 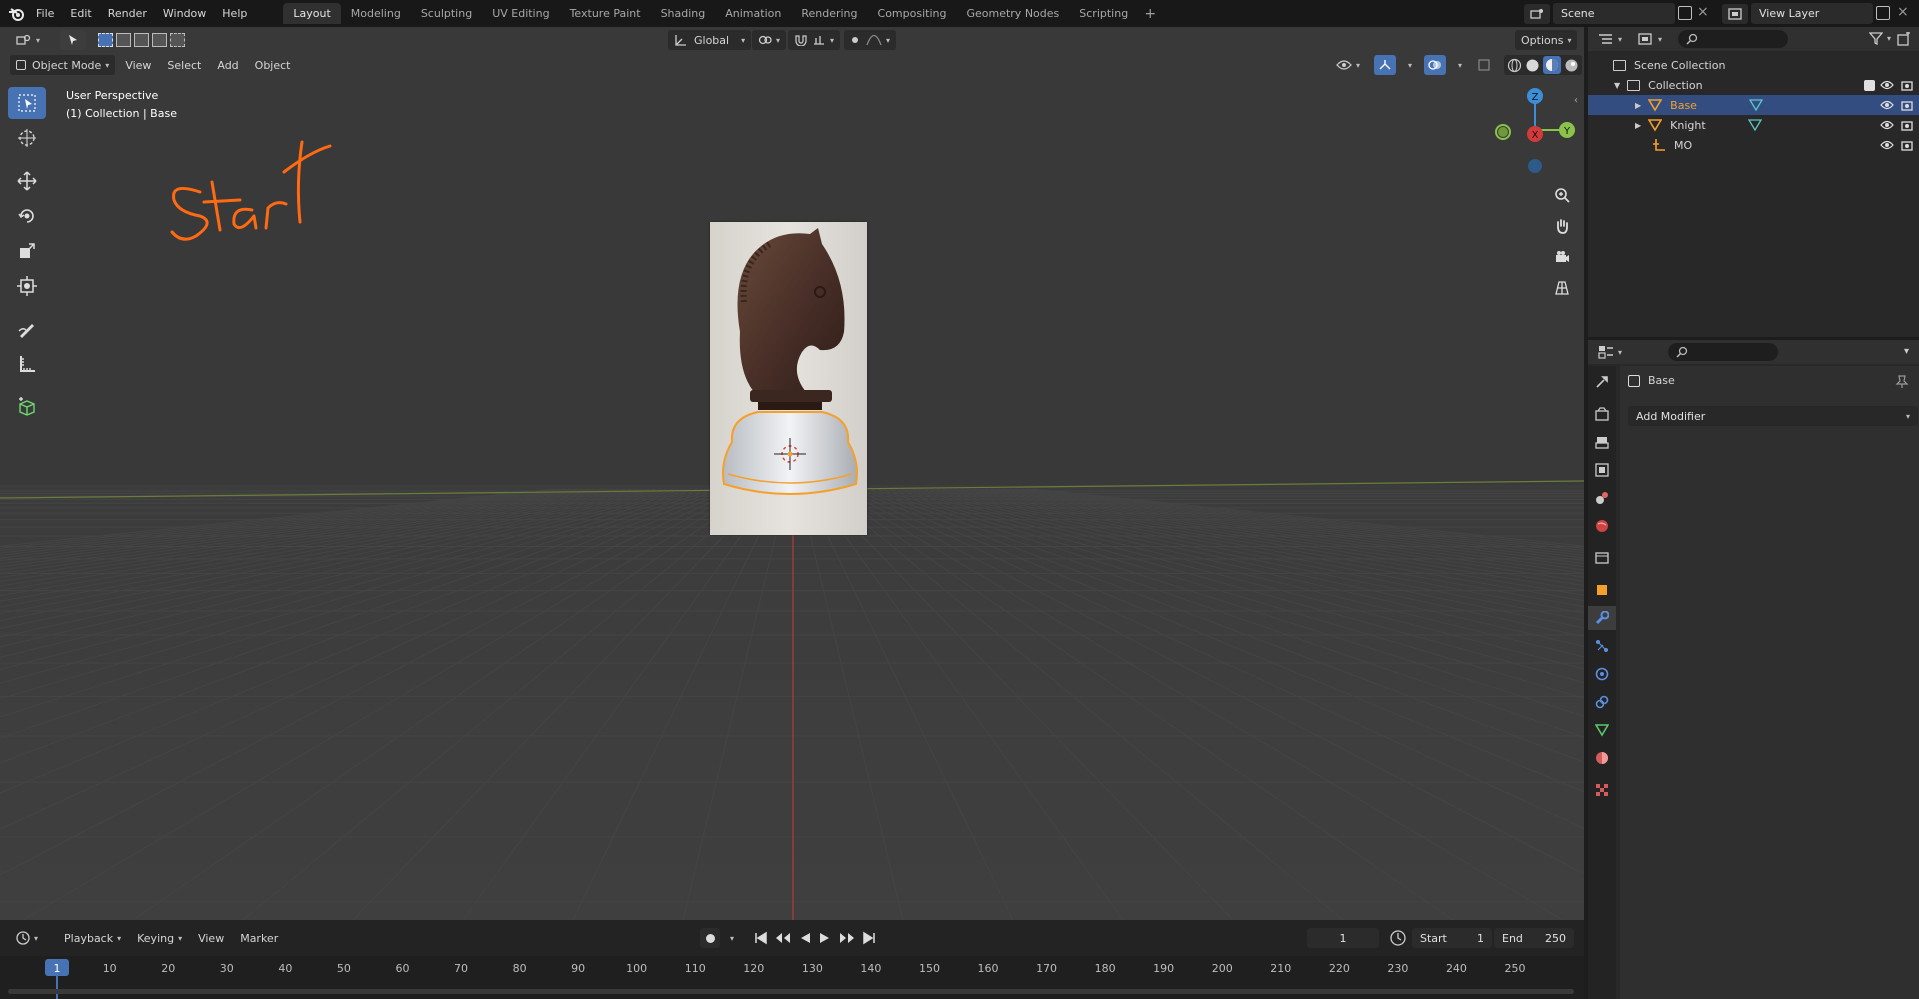 I want to click on play-reverse-icon, so click(x=805, y=938).